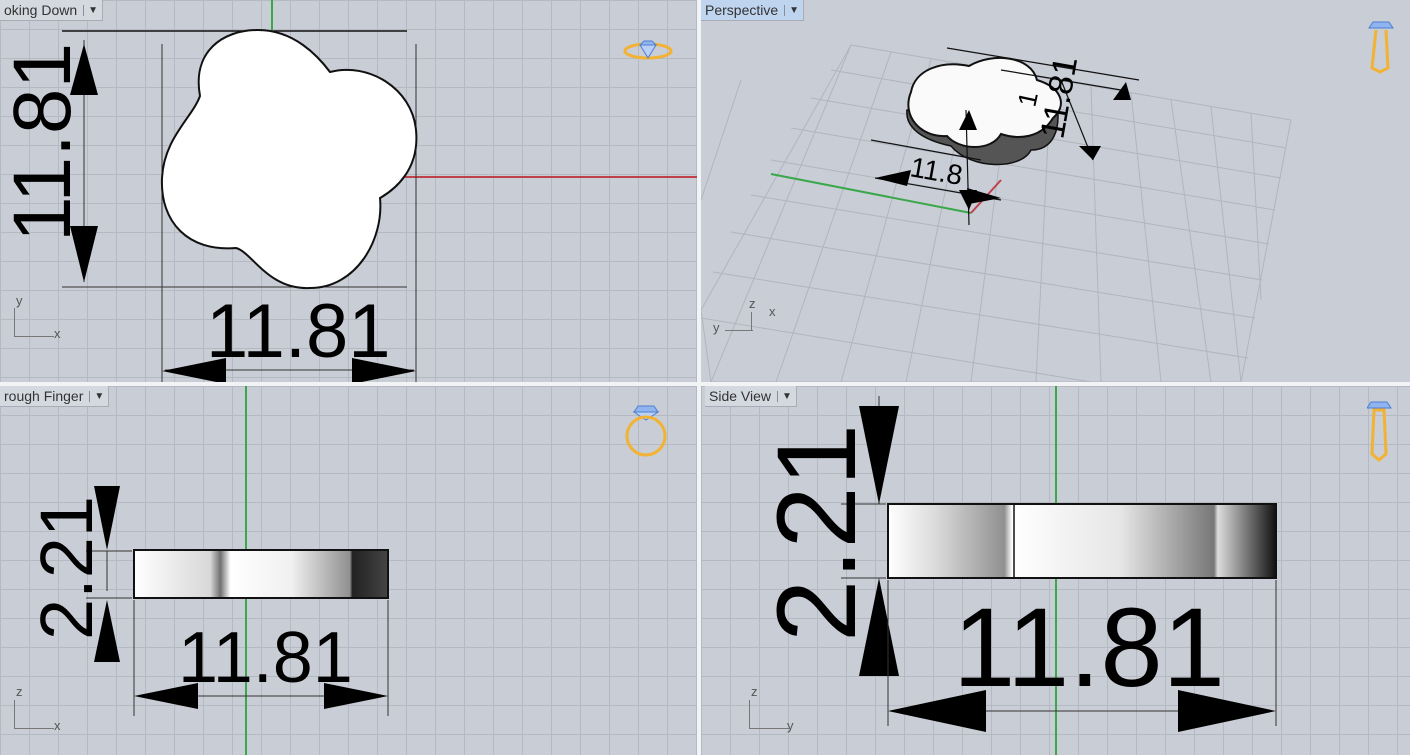  Describe the element at coordinates (1382, 45) in the screenshot. I see `ring-perspective-icon` at that location.